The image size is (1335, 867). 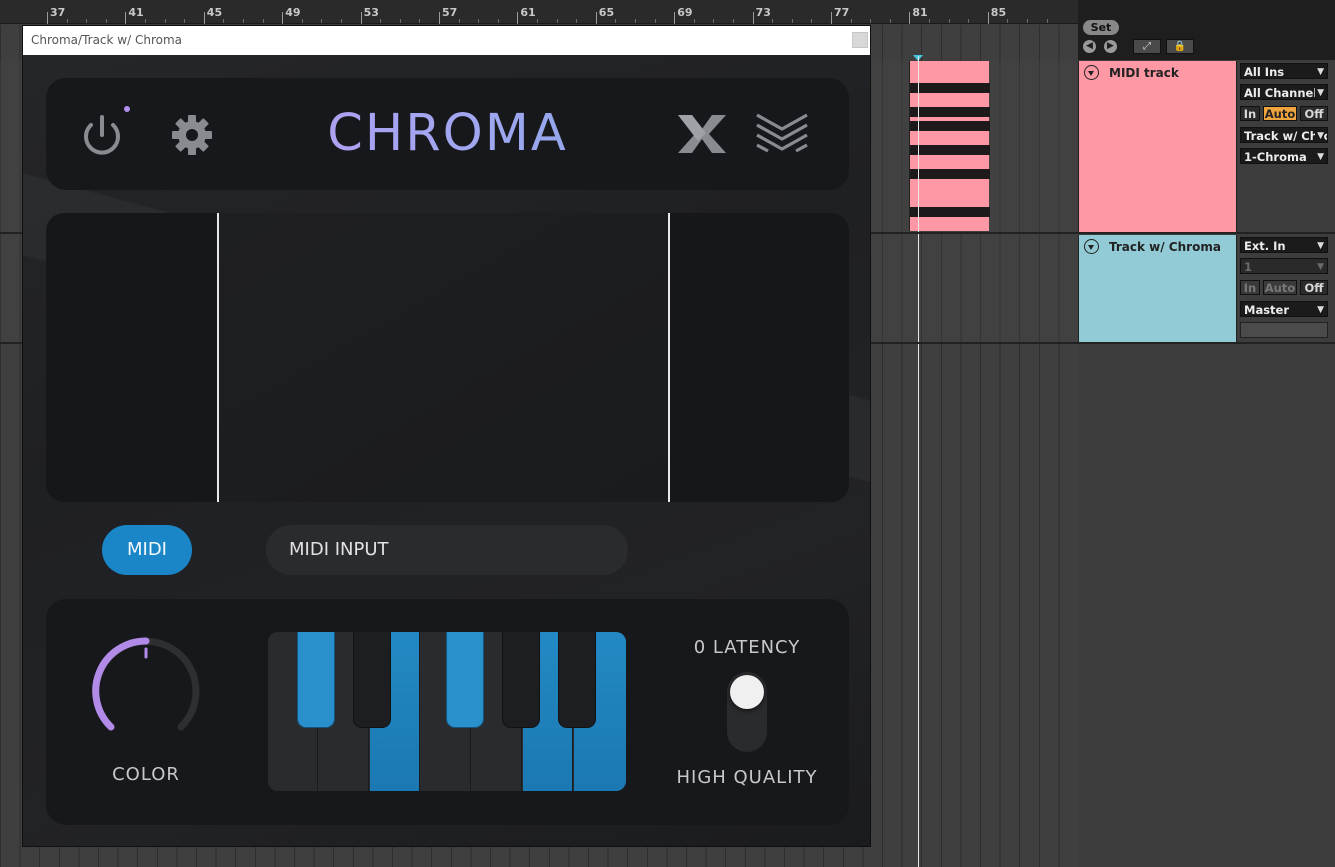 I want to click on ruler-bar-number: 81, so click(x=920, y=12).